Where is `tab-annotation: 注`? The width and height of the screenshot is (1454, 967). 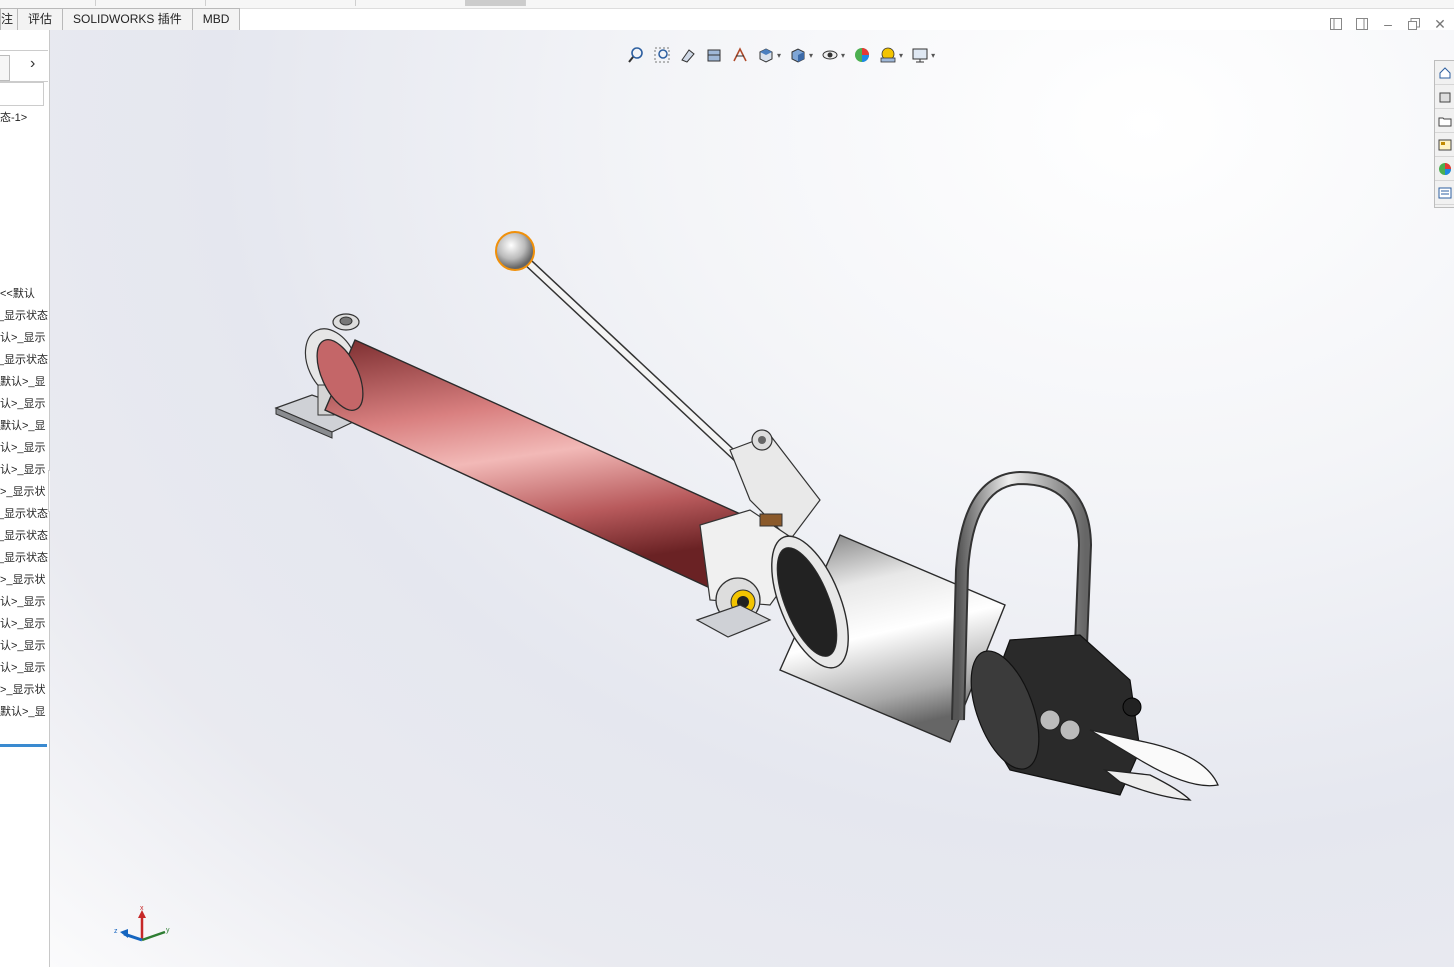 tab-annotation: 注 is located at coordinates (9, 19).